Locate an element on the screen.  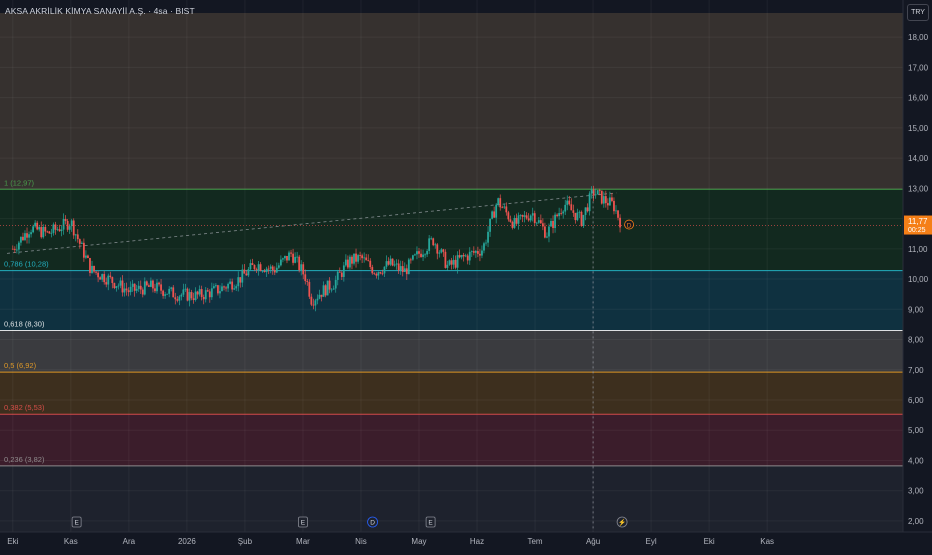
event-marker-news-4: ⚡ is located at coordinates (622, 522).